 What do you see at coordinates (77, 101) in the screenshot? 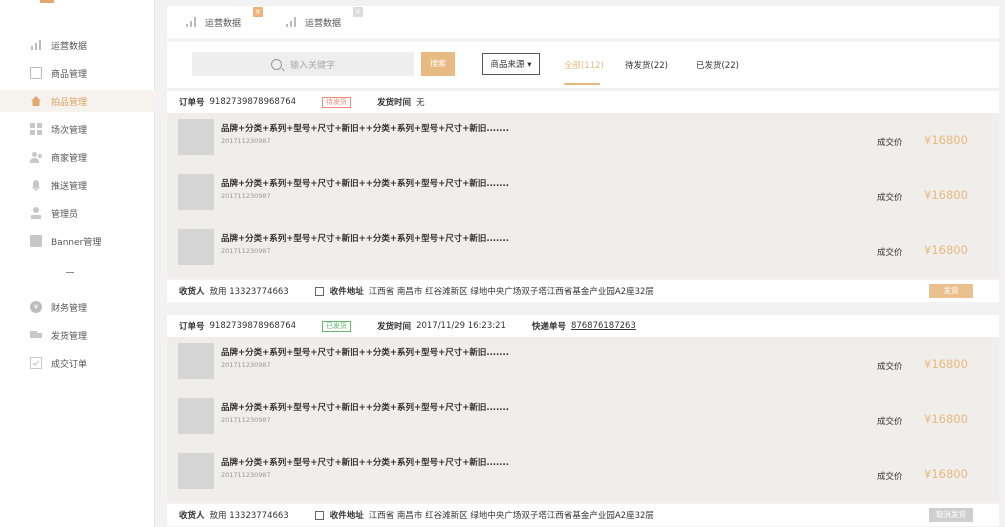
I see `sidebar-item-lots: 拍品管理` at bounding box center [77, 101].